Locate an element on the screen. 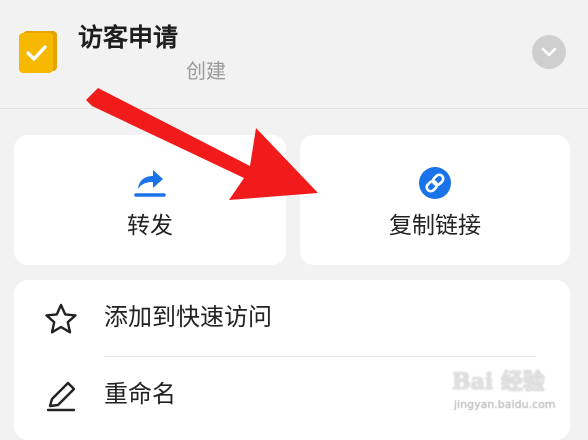 The image size is (588, 440). expand-button is located at coordinates (549, 52).